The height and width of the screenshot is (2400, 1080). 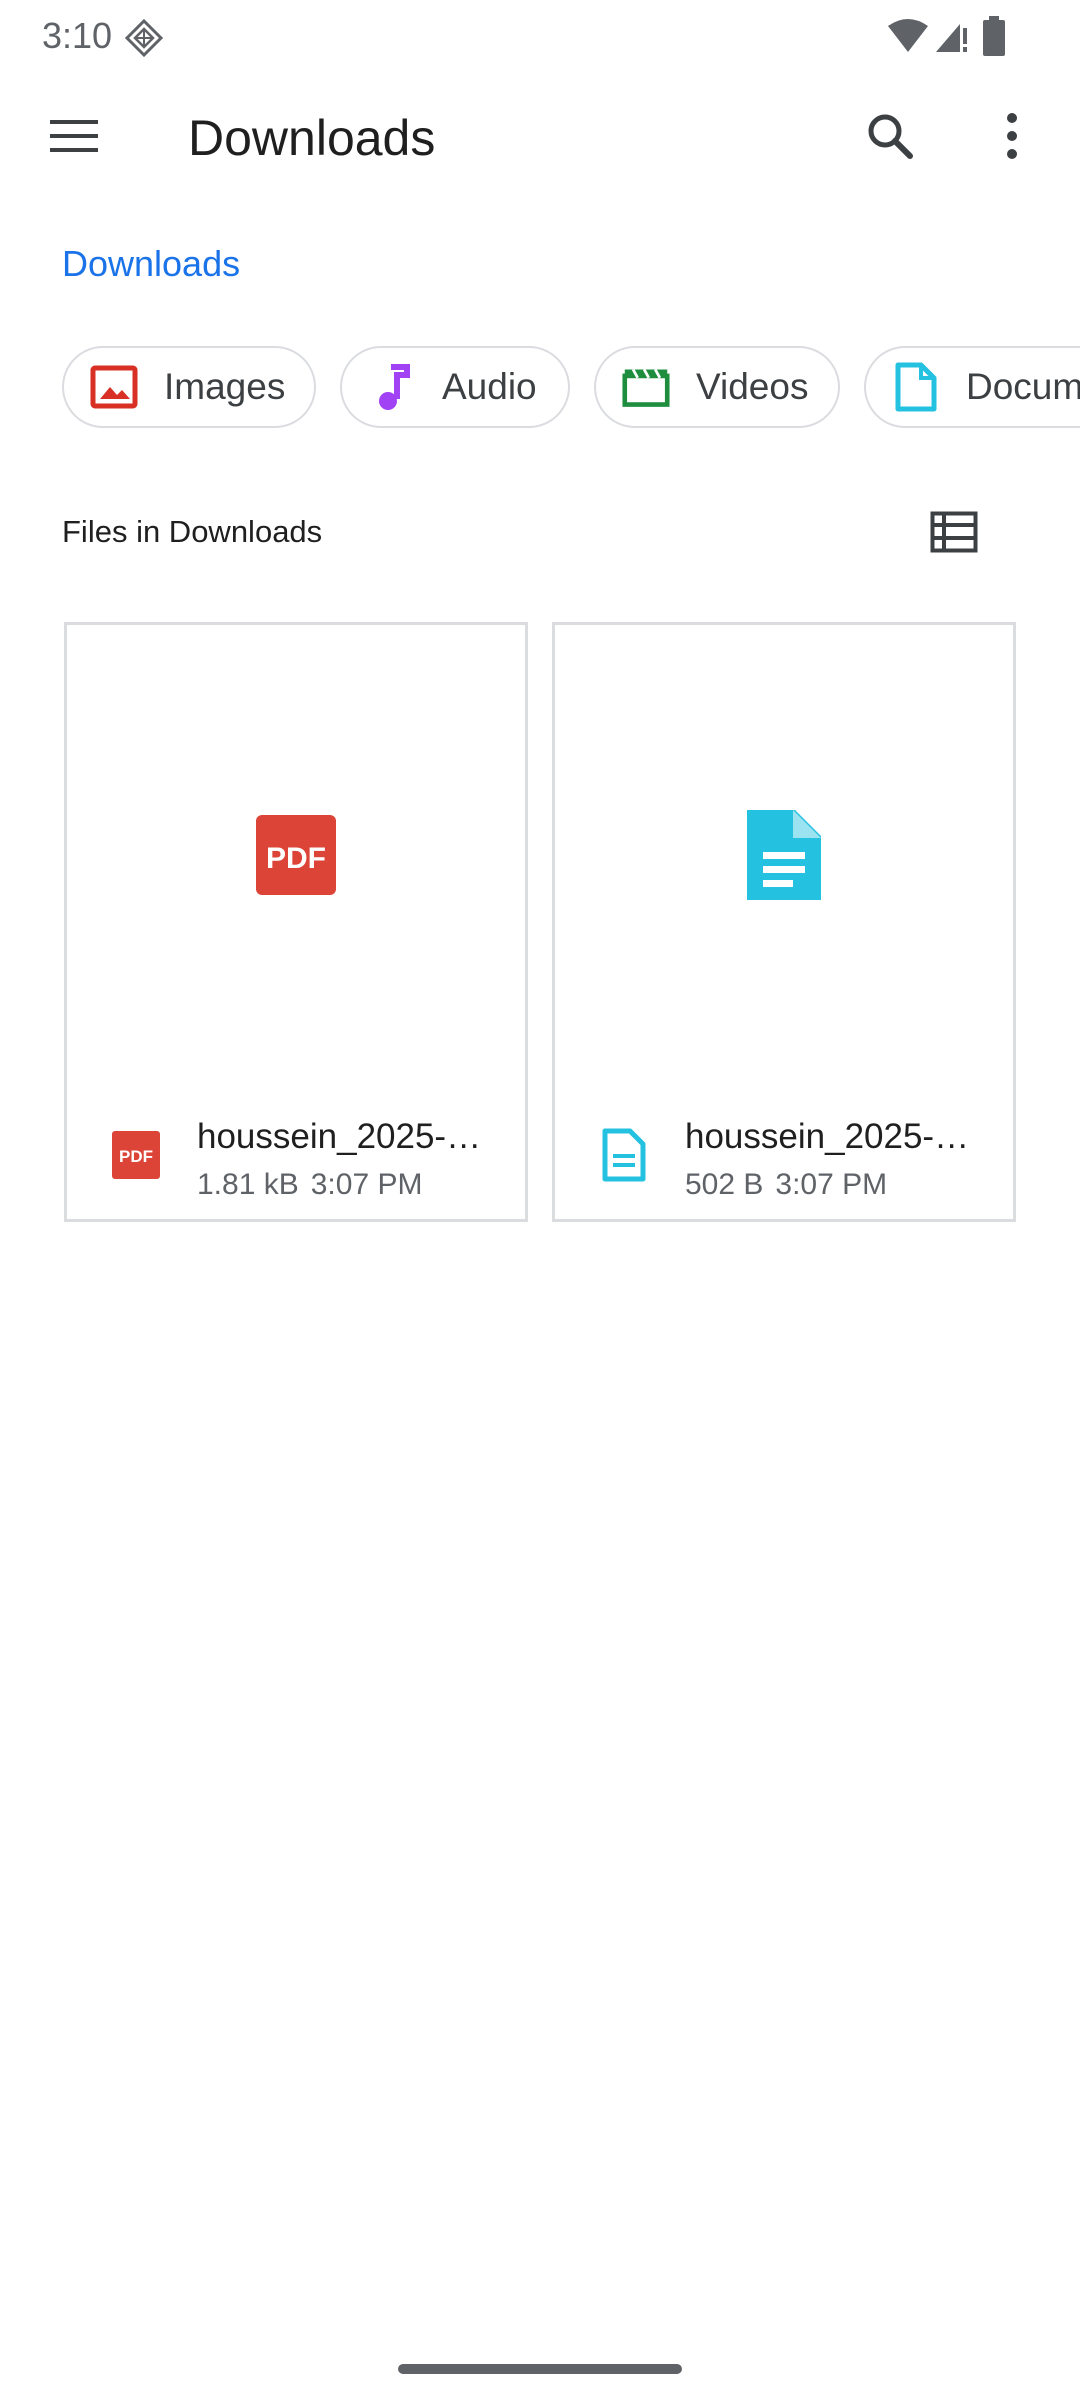 I want to click on view-toggle-button, so click(x=954, y=532).